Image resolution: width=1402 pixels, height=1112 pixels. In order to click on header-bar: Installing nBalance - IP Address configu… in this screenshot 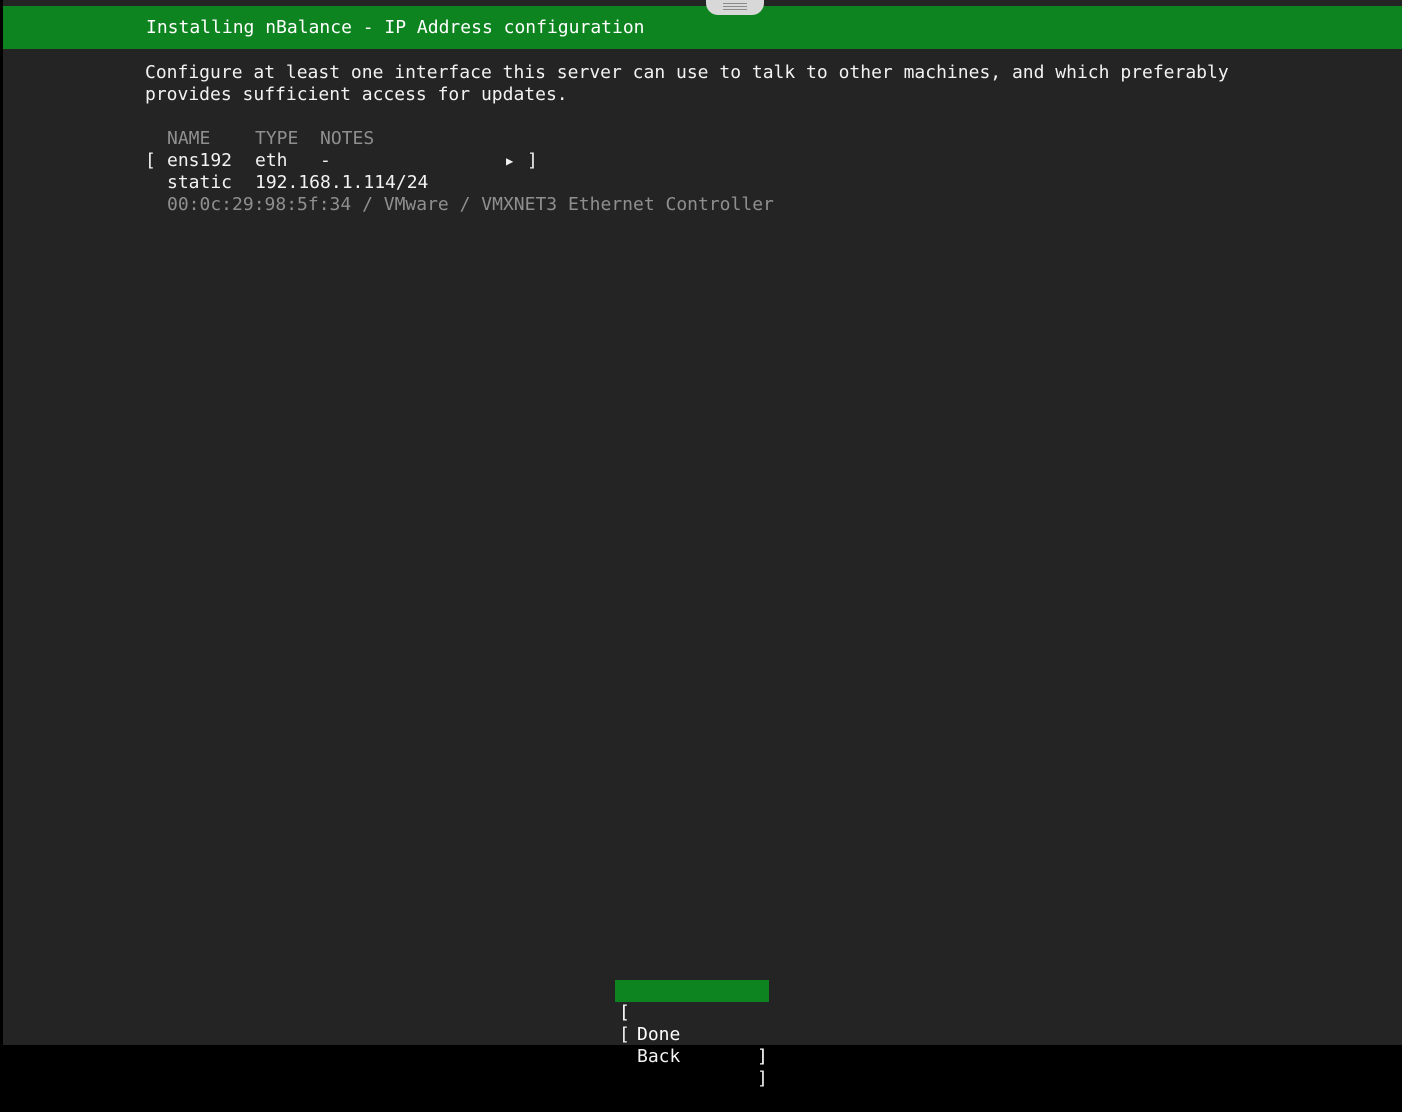, I will do `click(702, 27)`.